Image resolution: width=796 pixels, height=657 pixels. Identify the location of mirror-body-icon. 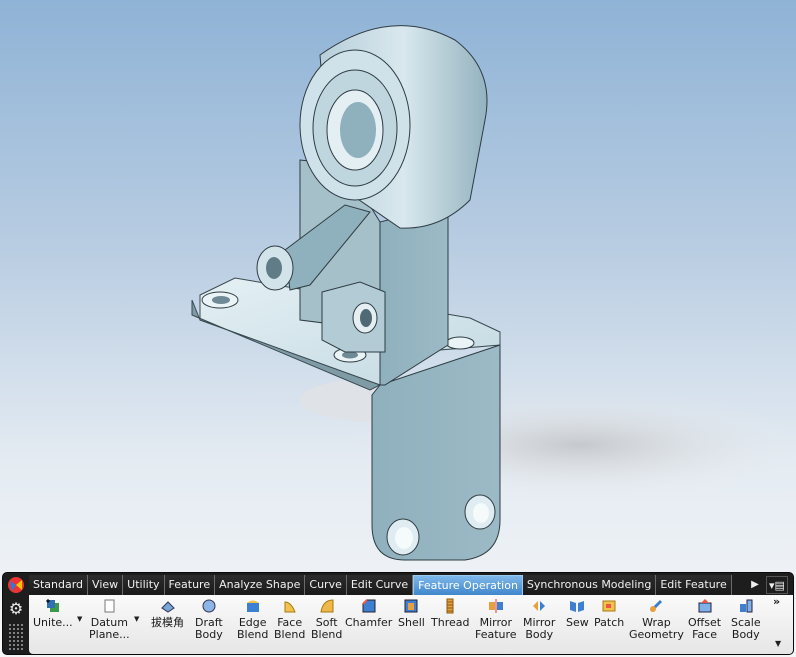
(539, 606).